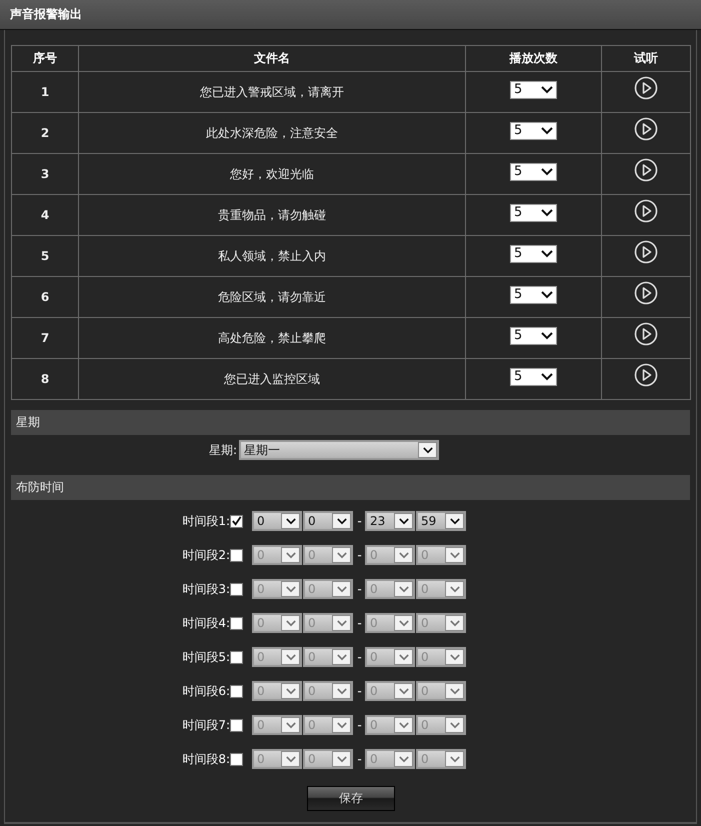 Image resolution: width=701 pixels, height=826 pixels. Describe the element at coordinates (45, 92) in the screenshot. I see `table-cell: 1` at that location.